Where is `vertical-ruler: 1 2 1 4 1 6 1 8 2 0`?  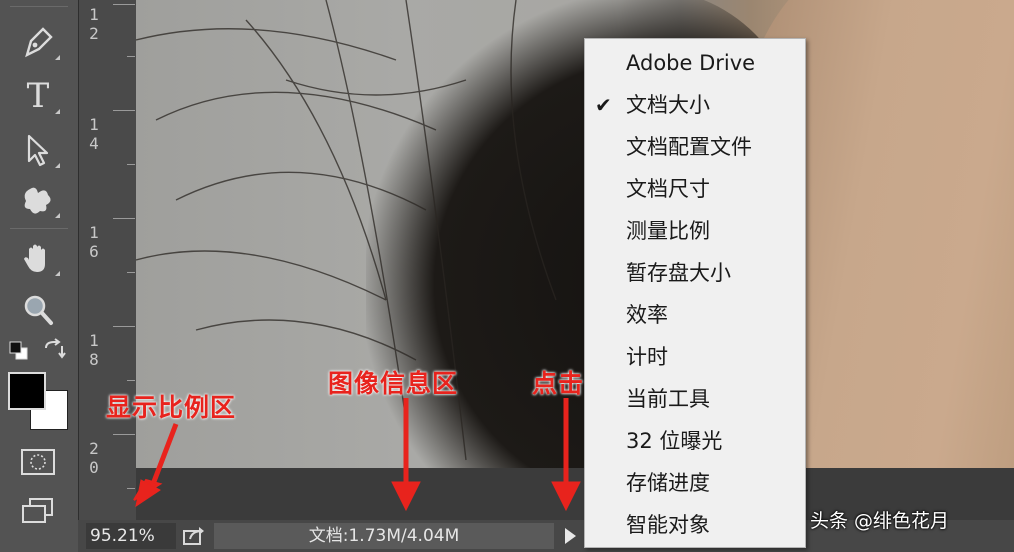 vertical-ruler: 1 2 1 4 1 6 1 8 2 0 is located at coordinates (107, 260).